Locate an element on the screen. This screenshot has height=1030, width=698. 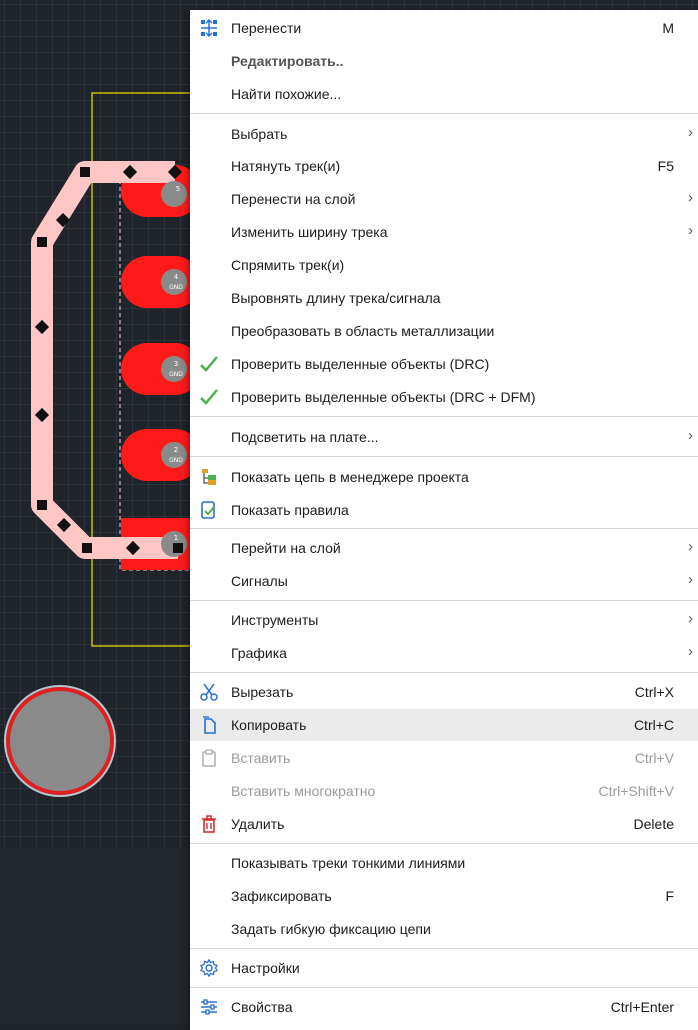
menu-item-label: Показывать треки тонкими линиями is located at coordinates (348, 863).